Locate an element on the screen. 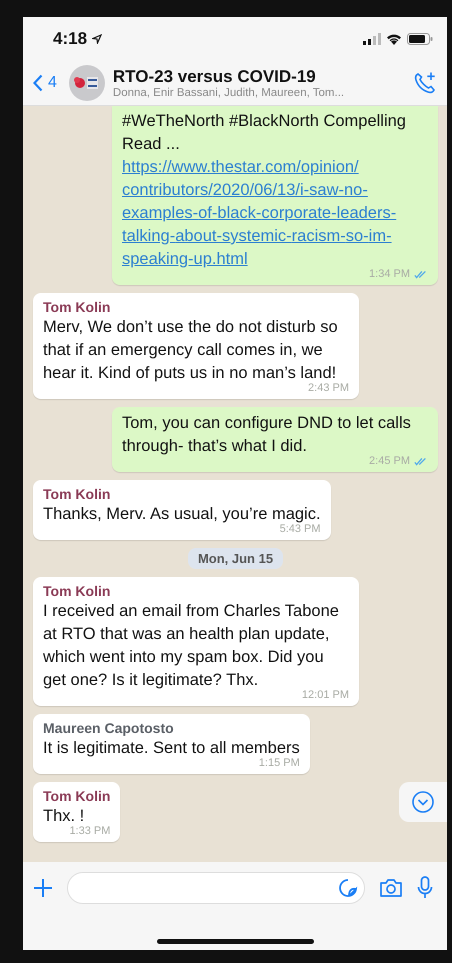  sender-name: Maureen Capotosto is located at coordinates (109, 728).